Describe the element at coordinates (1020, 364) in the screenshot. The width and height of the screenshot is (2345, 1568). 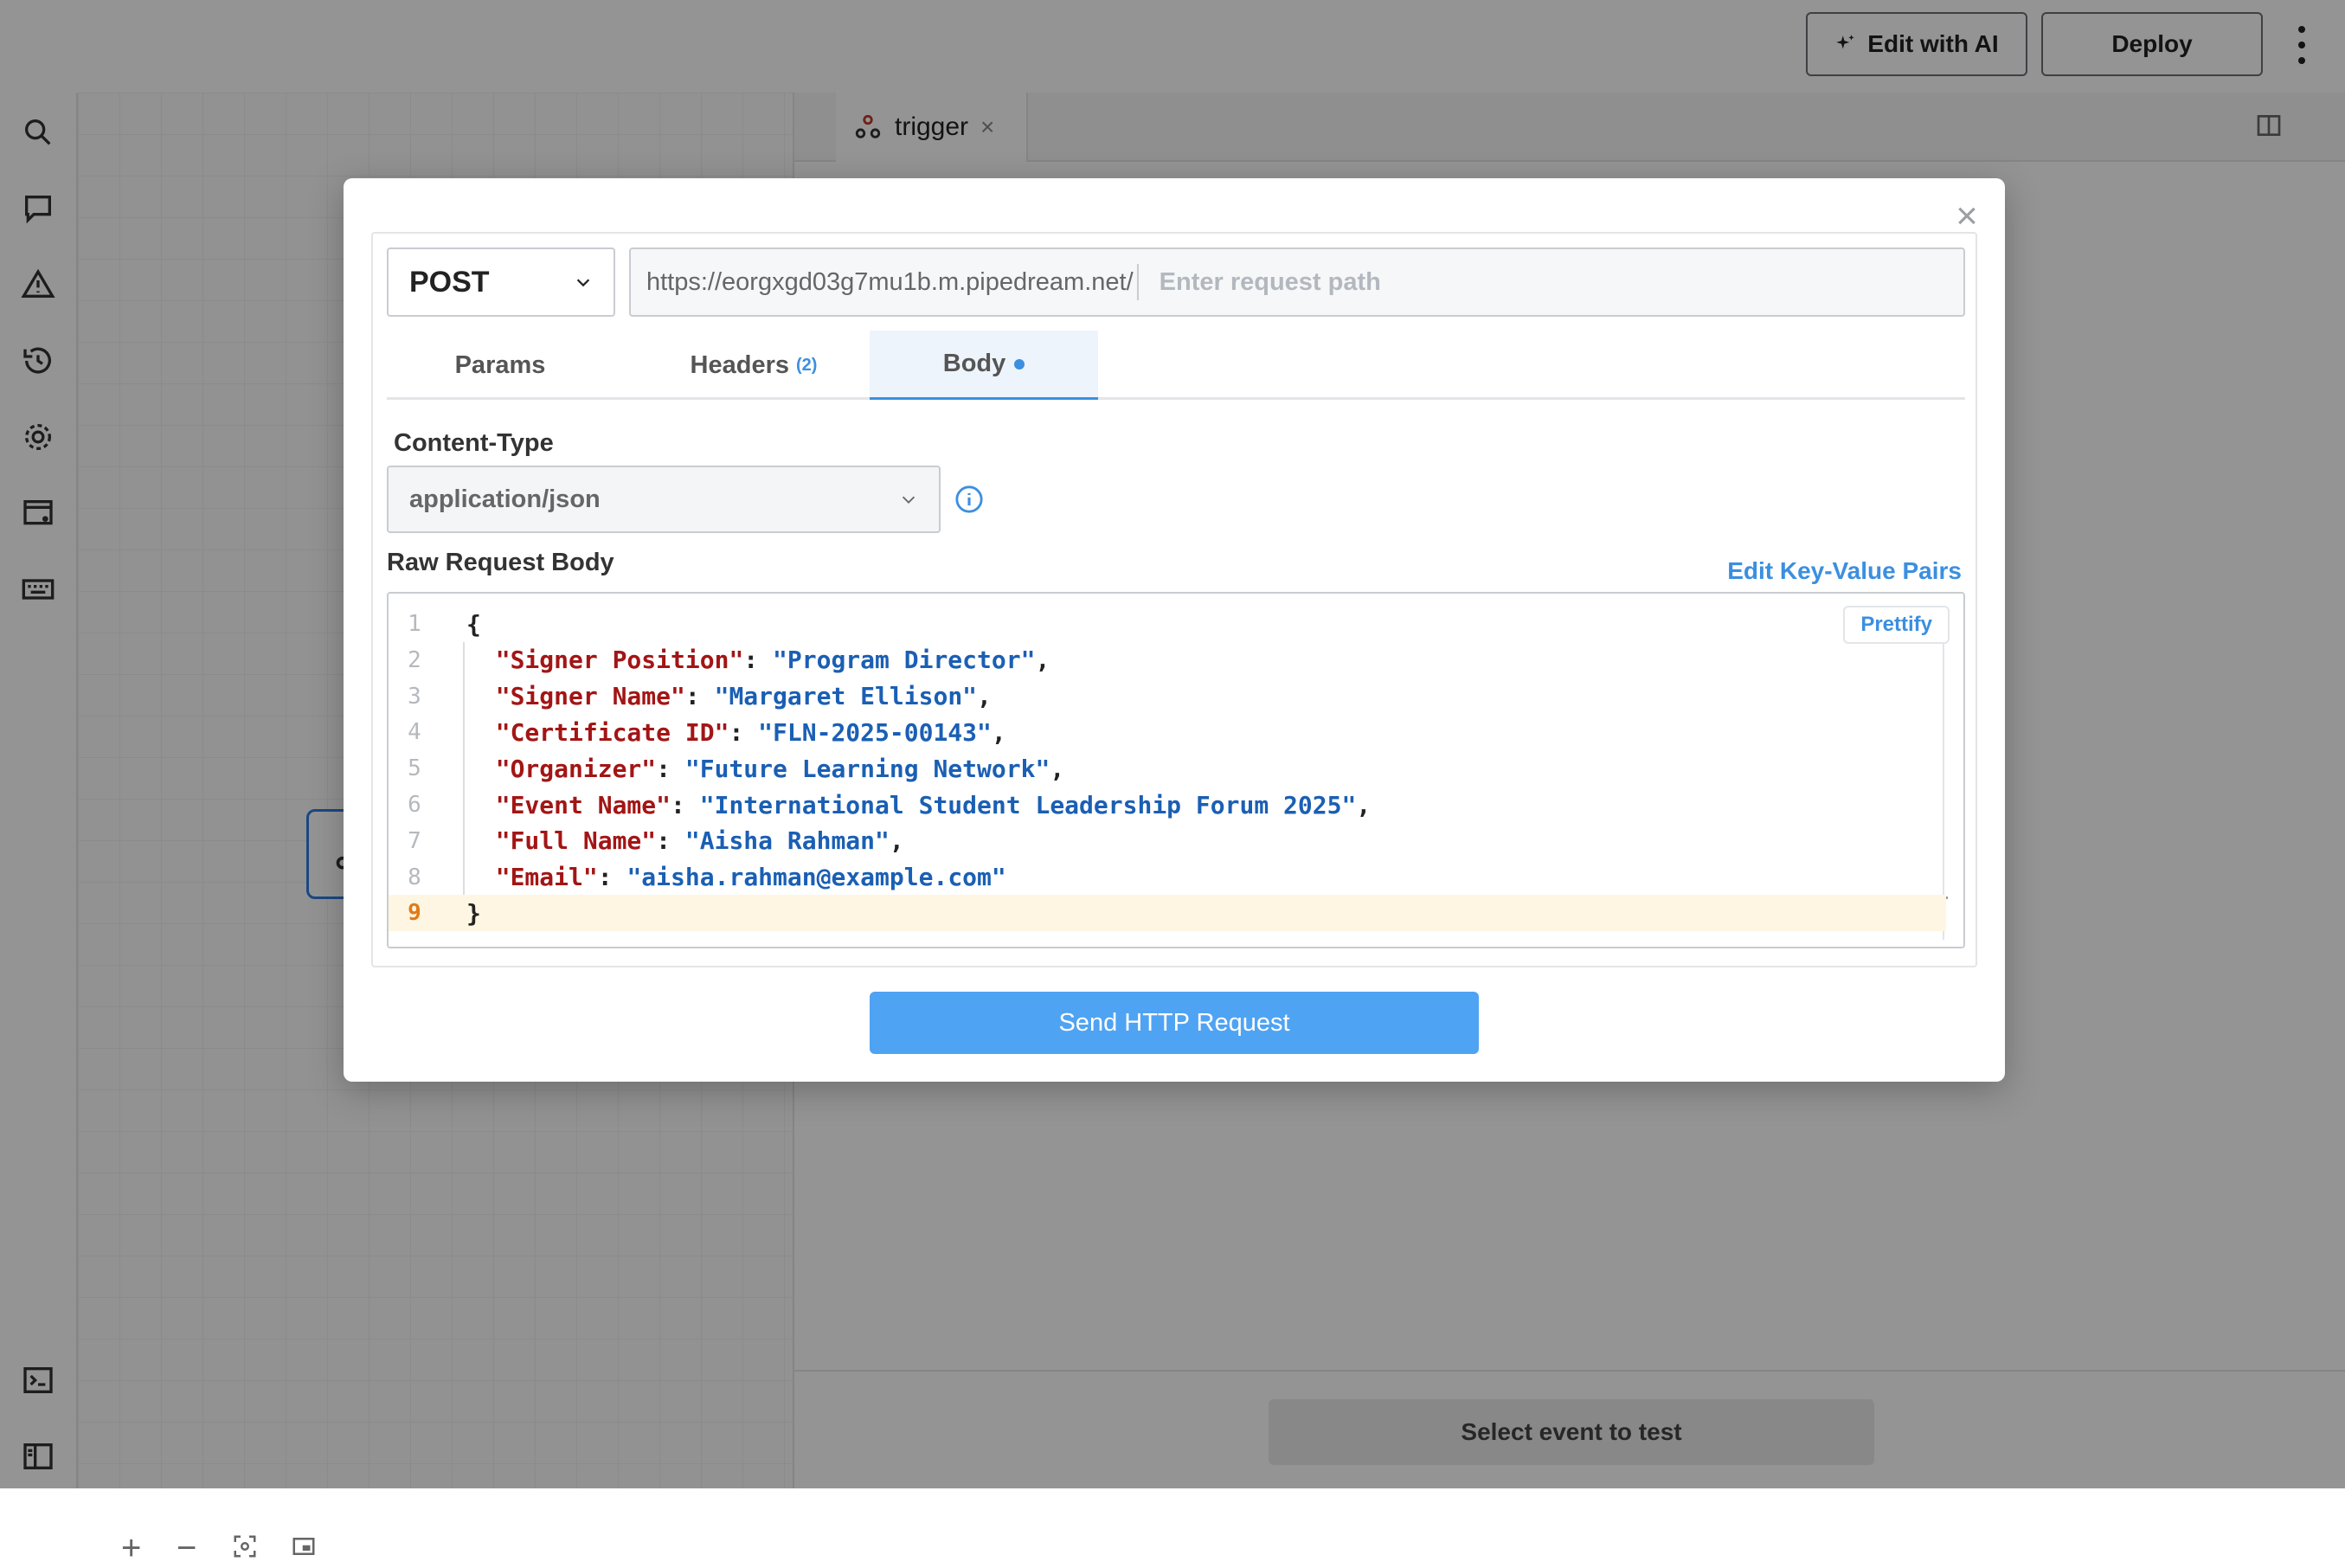
I see `body-modified-dot` at that location.